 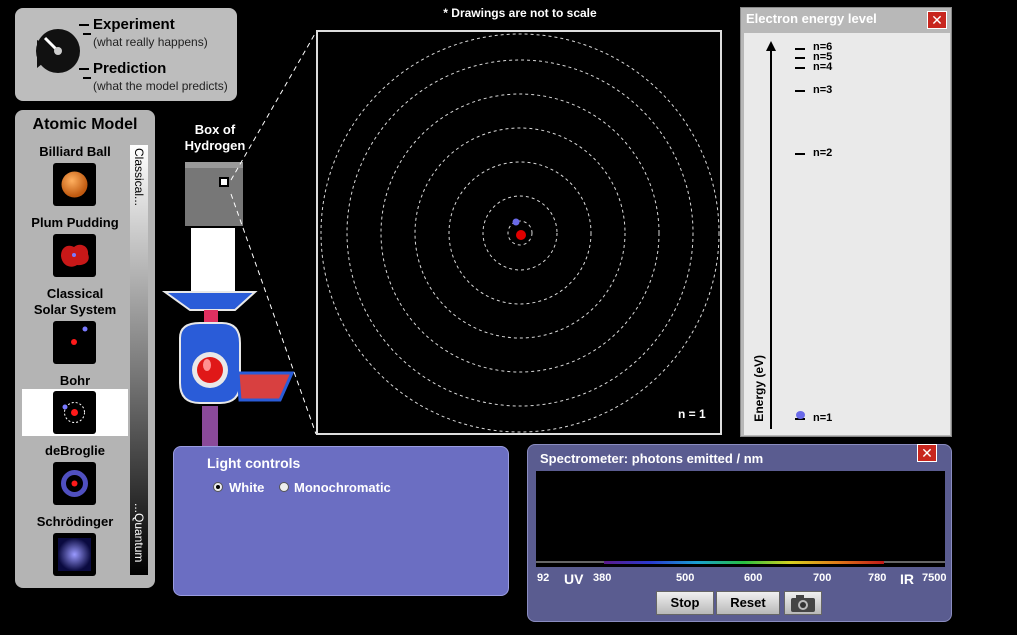 What do you see at coordinates (800, 49) in the screenshot?
I see `level-n6-dash` at bounding box center [800, 49].